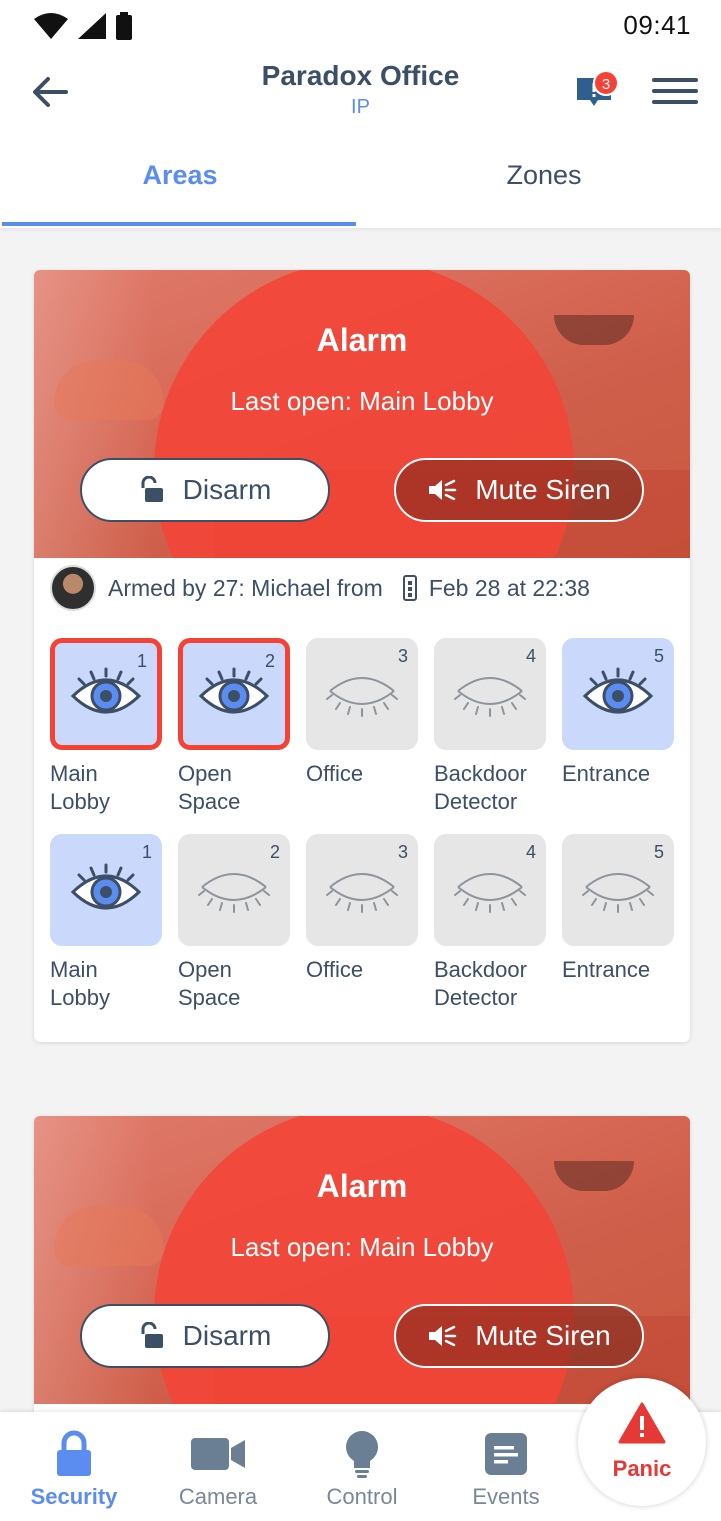  I want to click on events-icon, so click(506, 1454).